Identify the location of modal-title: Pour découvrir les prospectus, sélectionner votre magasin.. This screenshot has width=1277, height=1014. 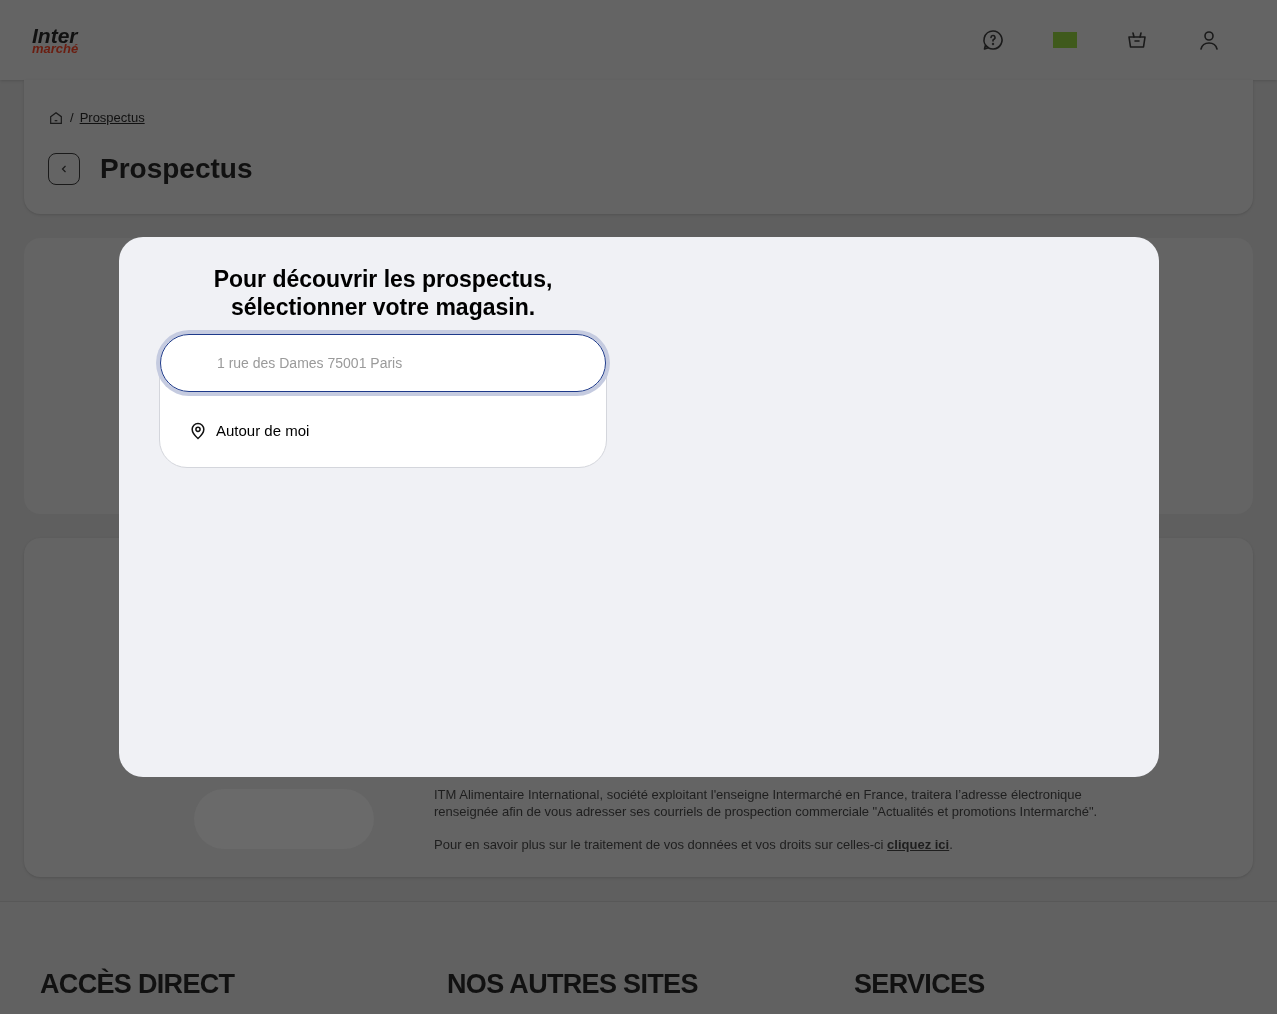
(383, 293).